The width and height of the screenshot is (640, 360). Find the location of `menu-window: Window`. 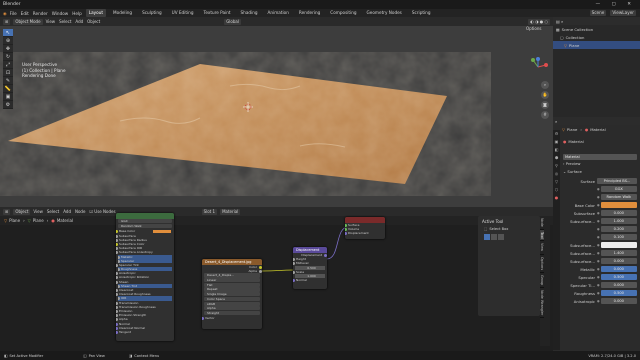

menu-window: Window is located at coordinates (60, 13).